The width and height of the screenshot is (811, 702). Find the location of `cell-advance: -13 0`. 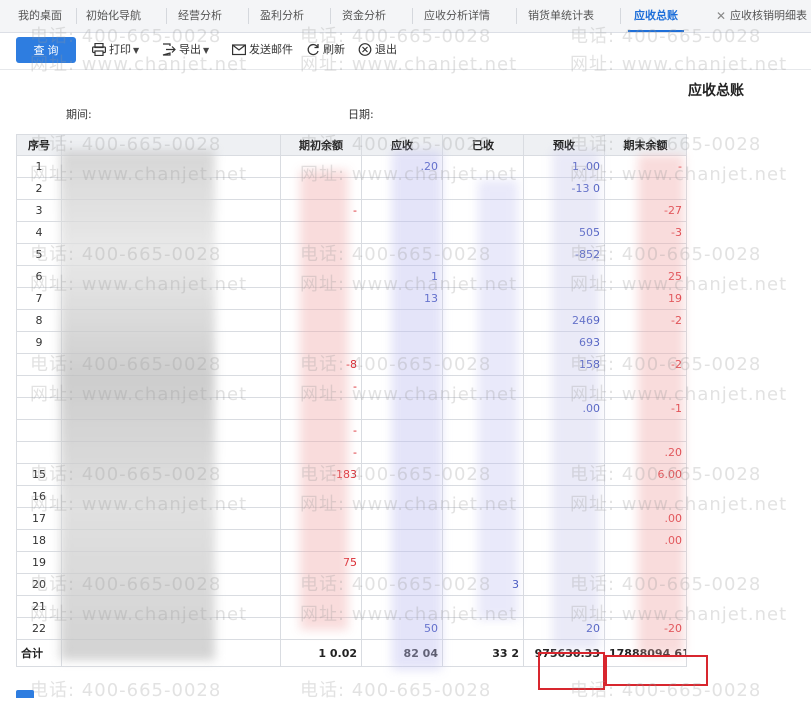

cell-advance: -13 0 is located at coordinates (564, 188).